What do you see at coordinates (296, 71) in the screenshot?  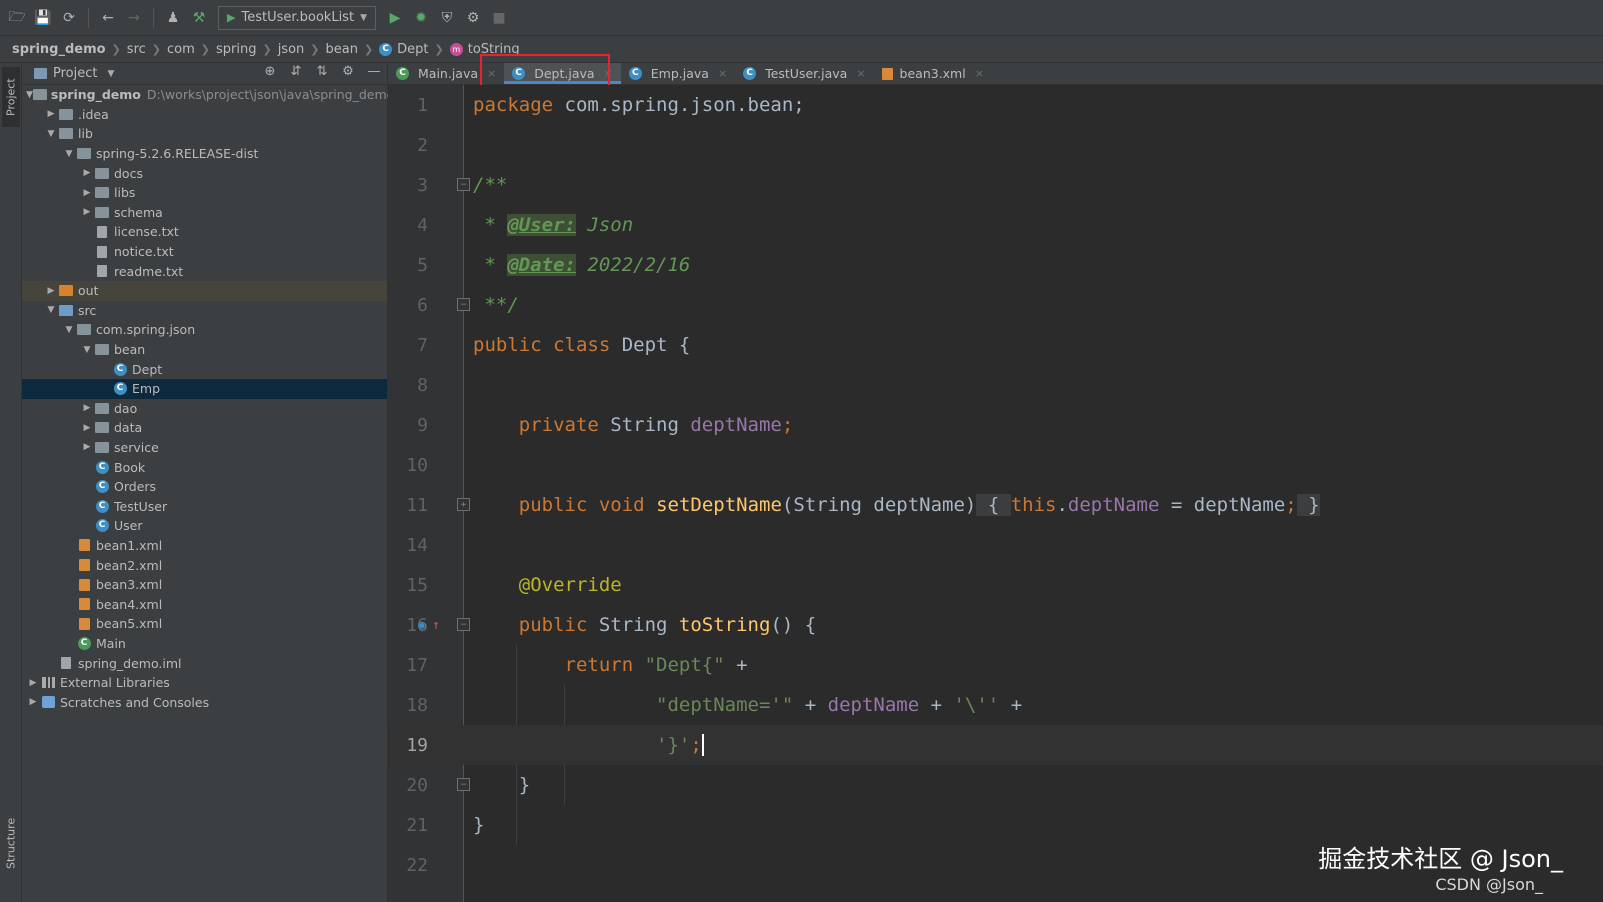 I see `expand-all-icon: ⇵` at bounding box center [296, 71].